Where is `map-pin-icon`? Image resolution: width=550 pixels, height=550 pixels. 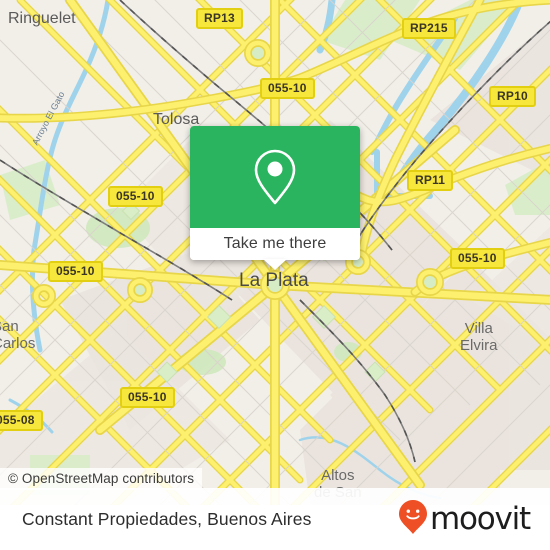 map-pin-icon is located at coordinates (275, 177).